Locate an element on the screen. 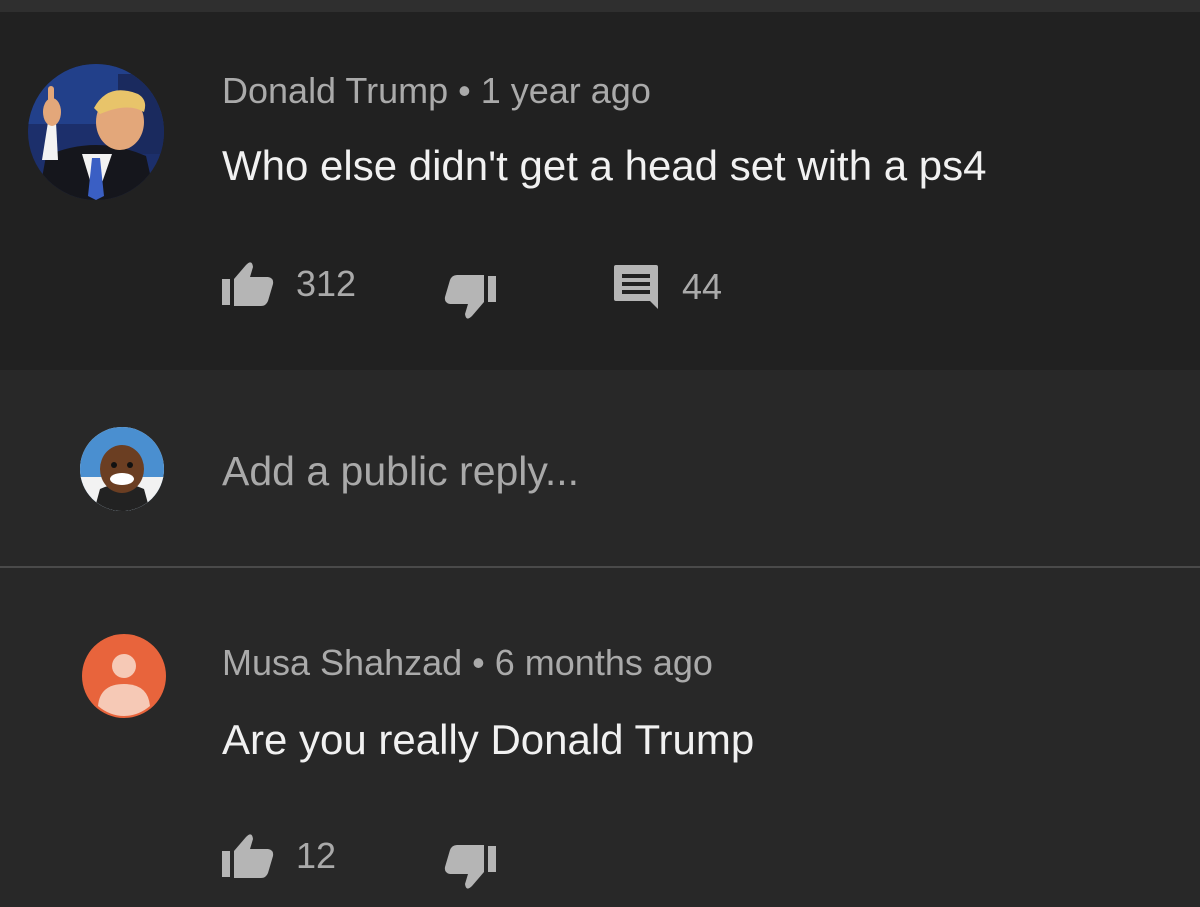  reply-author-avatar is located at coordinates (124, 676).